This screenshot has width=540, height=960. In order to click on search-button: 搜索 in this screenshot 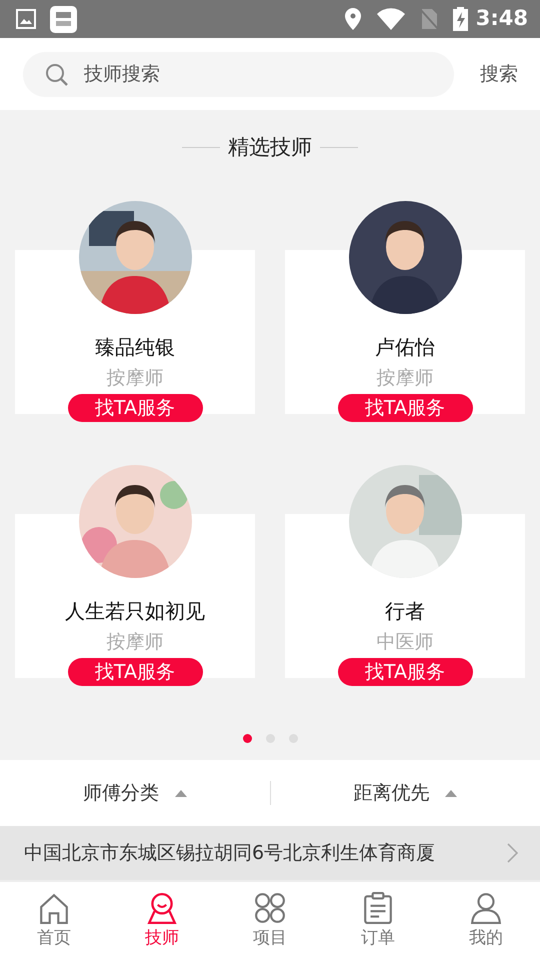, I will do `click(499, 74)`.